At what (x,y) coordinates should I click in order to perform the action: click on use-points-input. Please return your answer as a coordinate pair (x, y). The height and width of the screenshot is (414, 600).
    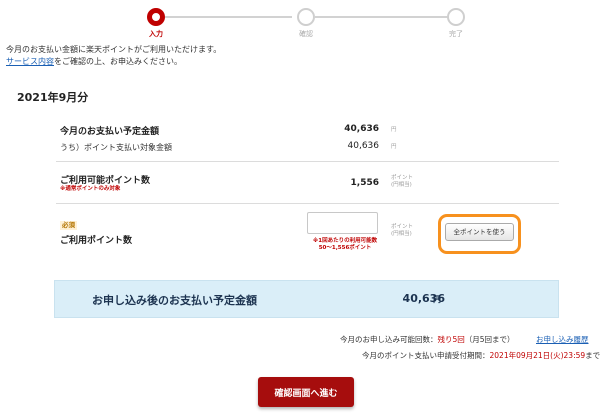
    Looking at the image, I should click on (342, 223).